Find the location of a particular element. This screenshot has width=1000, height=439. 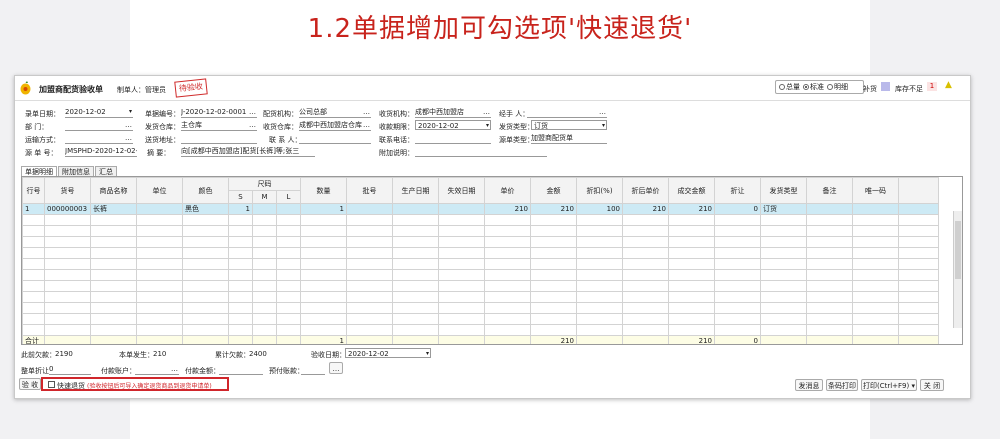

cell-uid is located at coordinates (875, 209).